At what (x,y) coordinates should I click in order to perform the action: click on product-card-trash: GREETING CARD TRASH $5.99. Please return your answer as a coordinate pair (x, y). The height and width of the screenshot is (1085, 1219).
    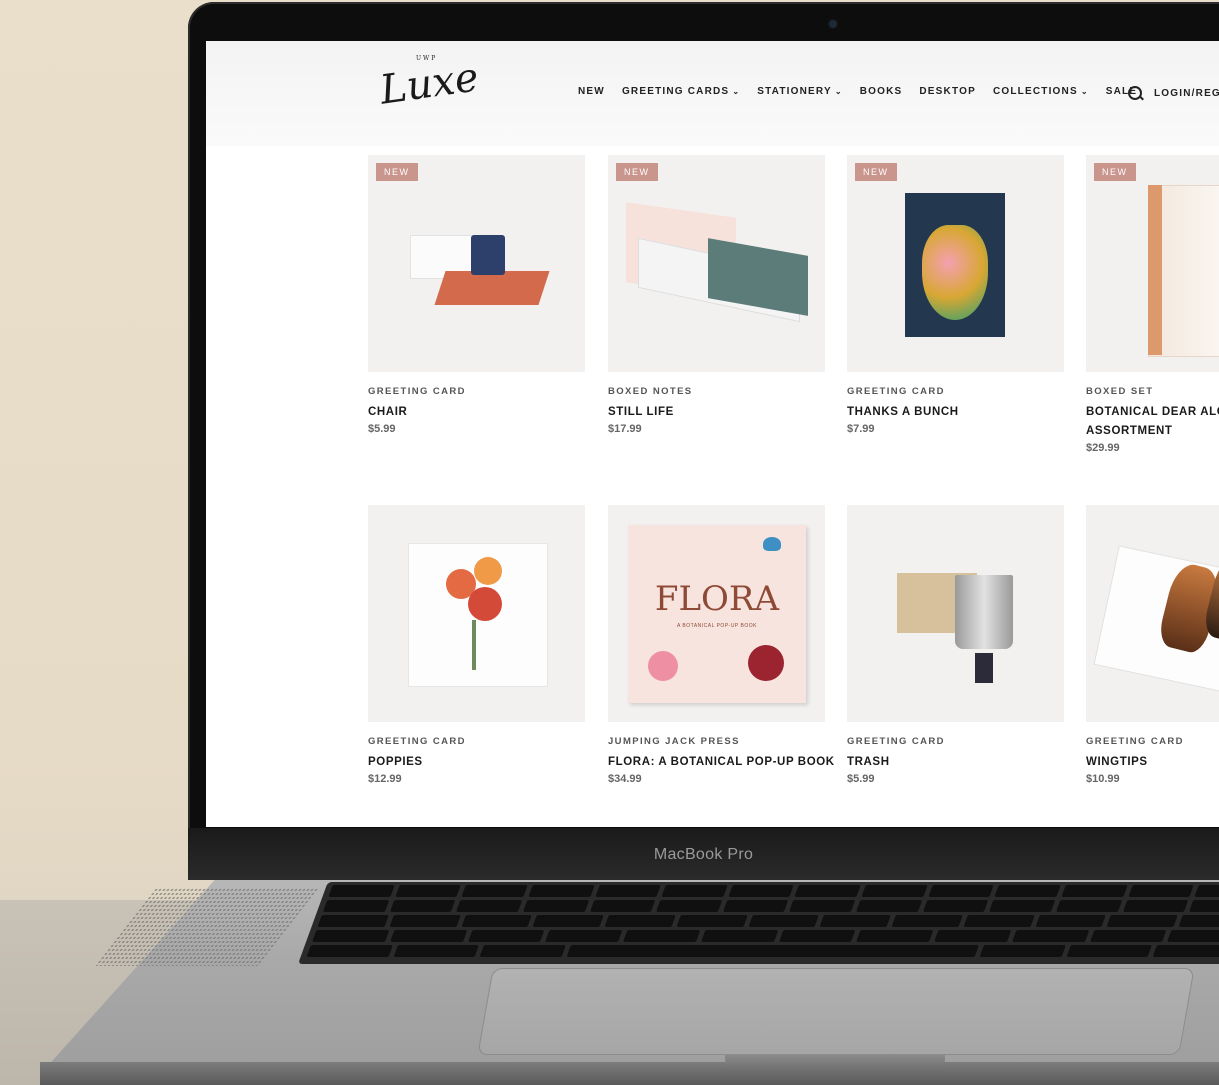
    Looking at the image, I should click on (955, 645).